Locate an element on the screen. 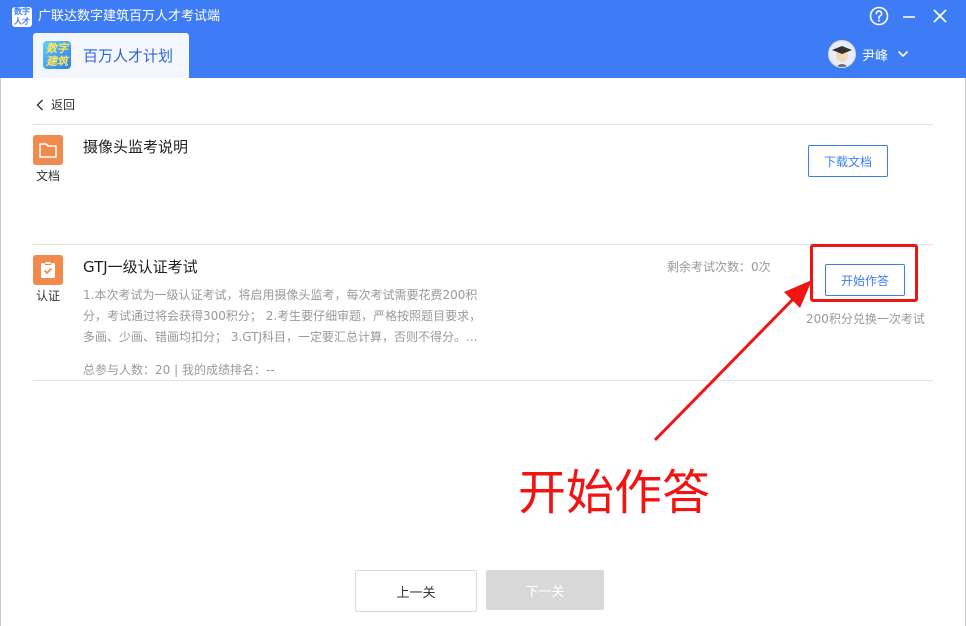 This screenshot has height=626, width=966. previous-level-button: 上一关 is located at coordinates (416, 591).